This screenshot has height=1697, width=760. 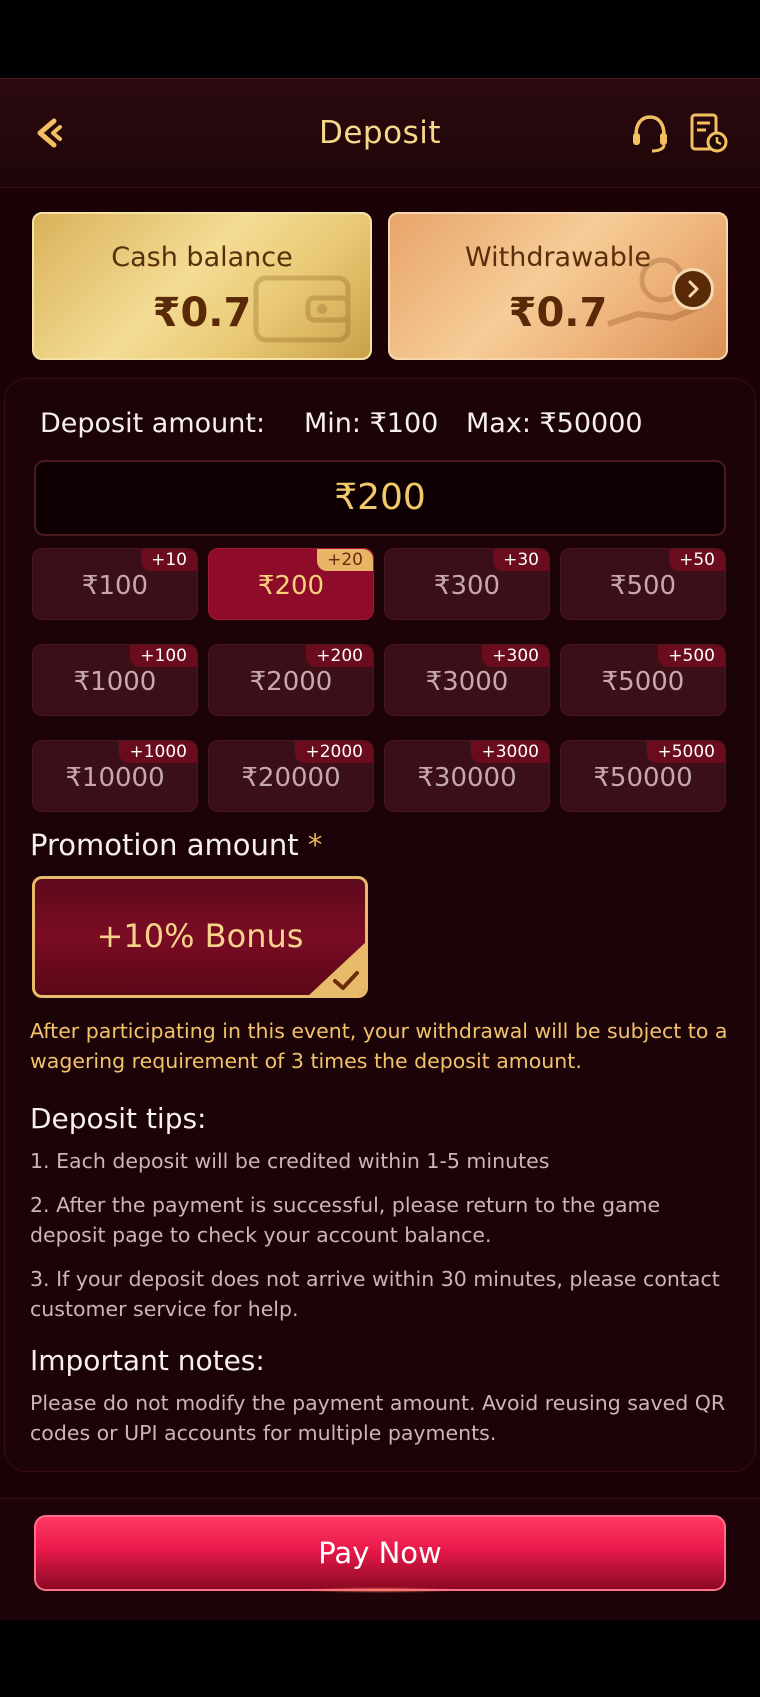 I want to click on amount-option: +3000 ₹30000, so click(x=467, y=776).